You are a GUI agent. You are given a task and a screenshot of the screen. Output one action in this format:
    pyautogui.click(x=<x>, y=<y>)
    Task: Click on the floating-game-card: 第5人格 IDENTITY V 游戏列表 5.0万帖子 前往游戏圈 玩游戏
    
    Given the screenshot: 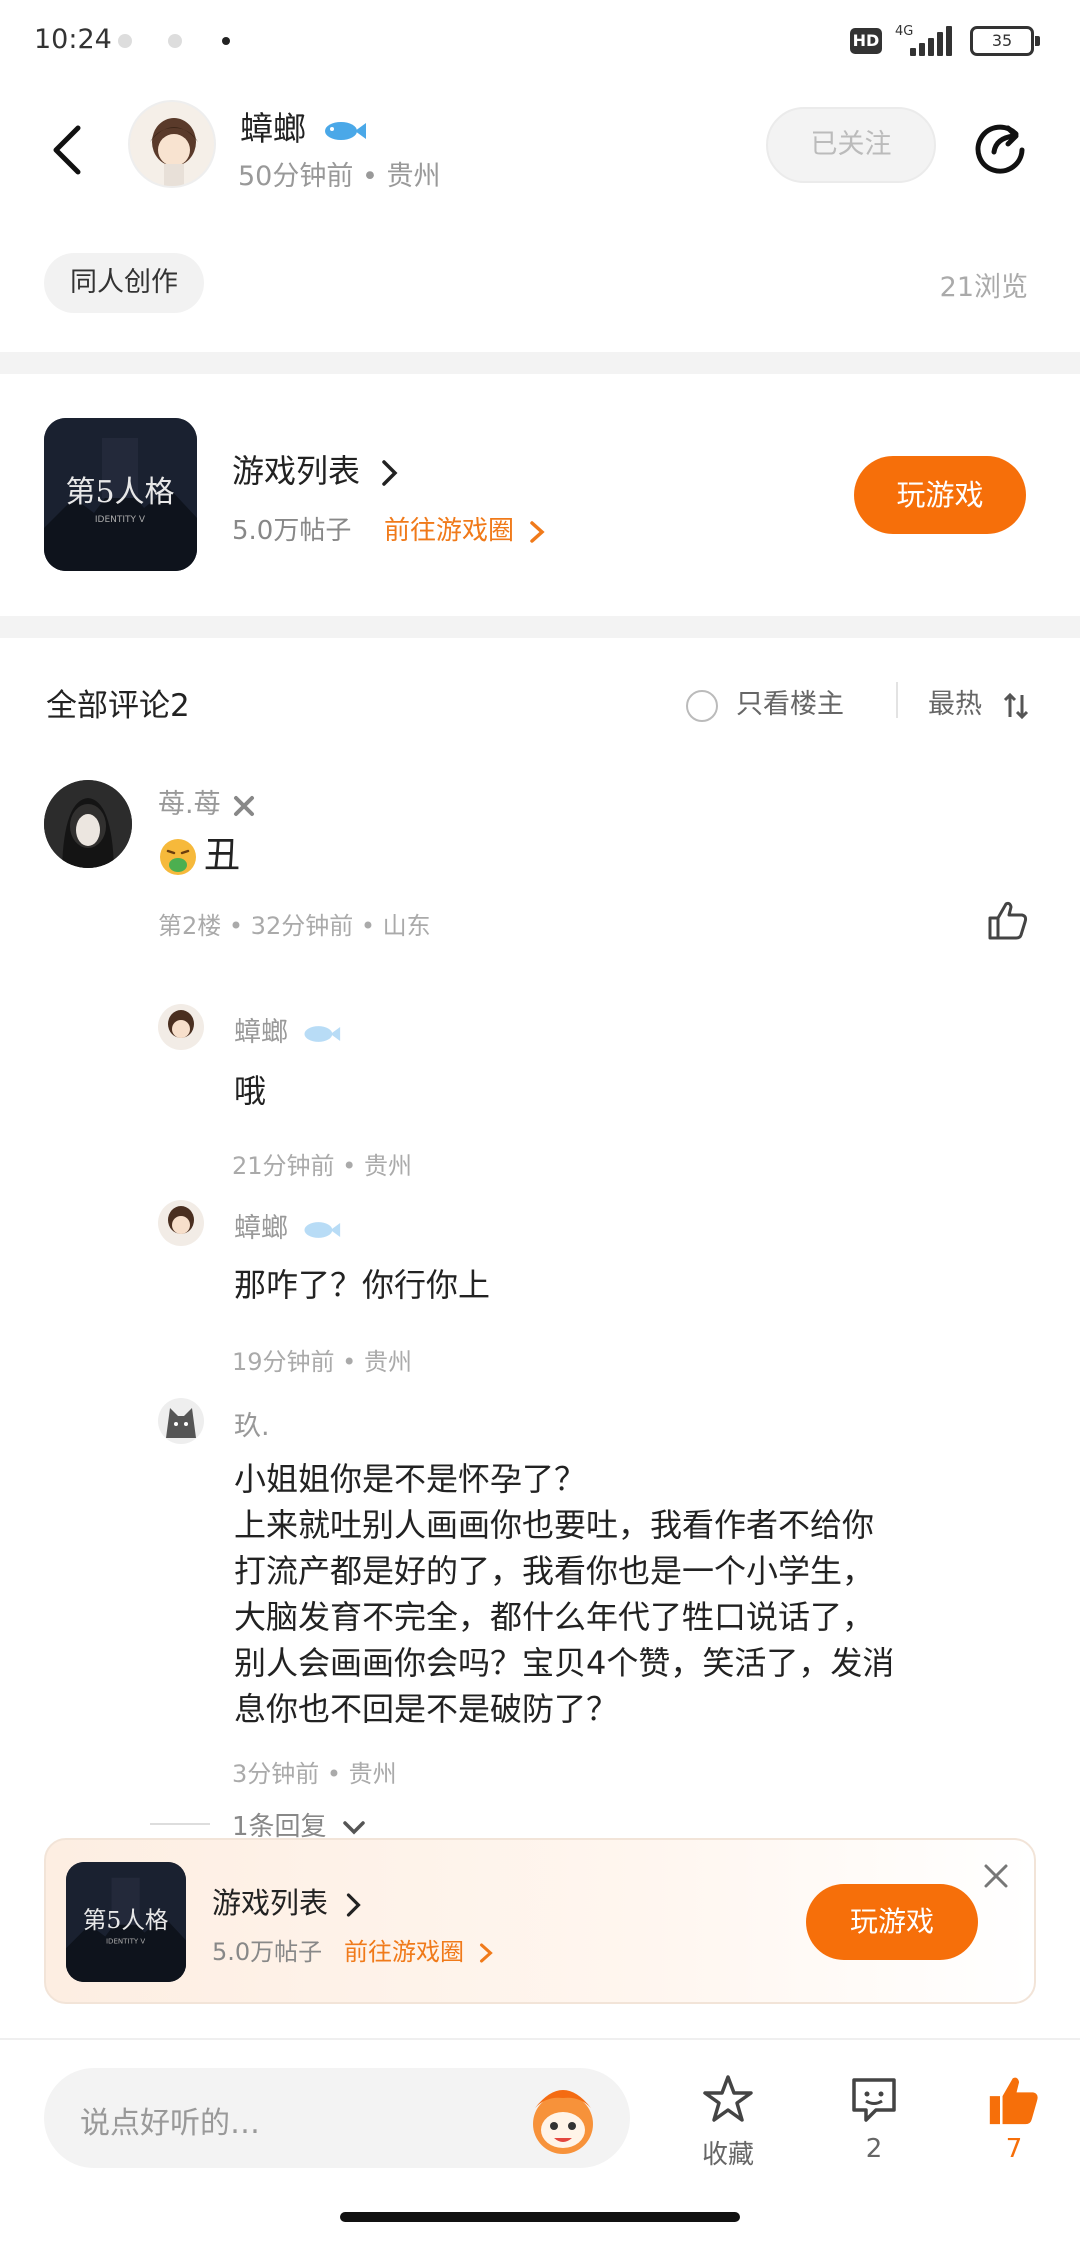 What is the action you would take?
    pyautogui.click(x=540, y=1921)
    